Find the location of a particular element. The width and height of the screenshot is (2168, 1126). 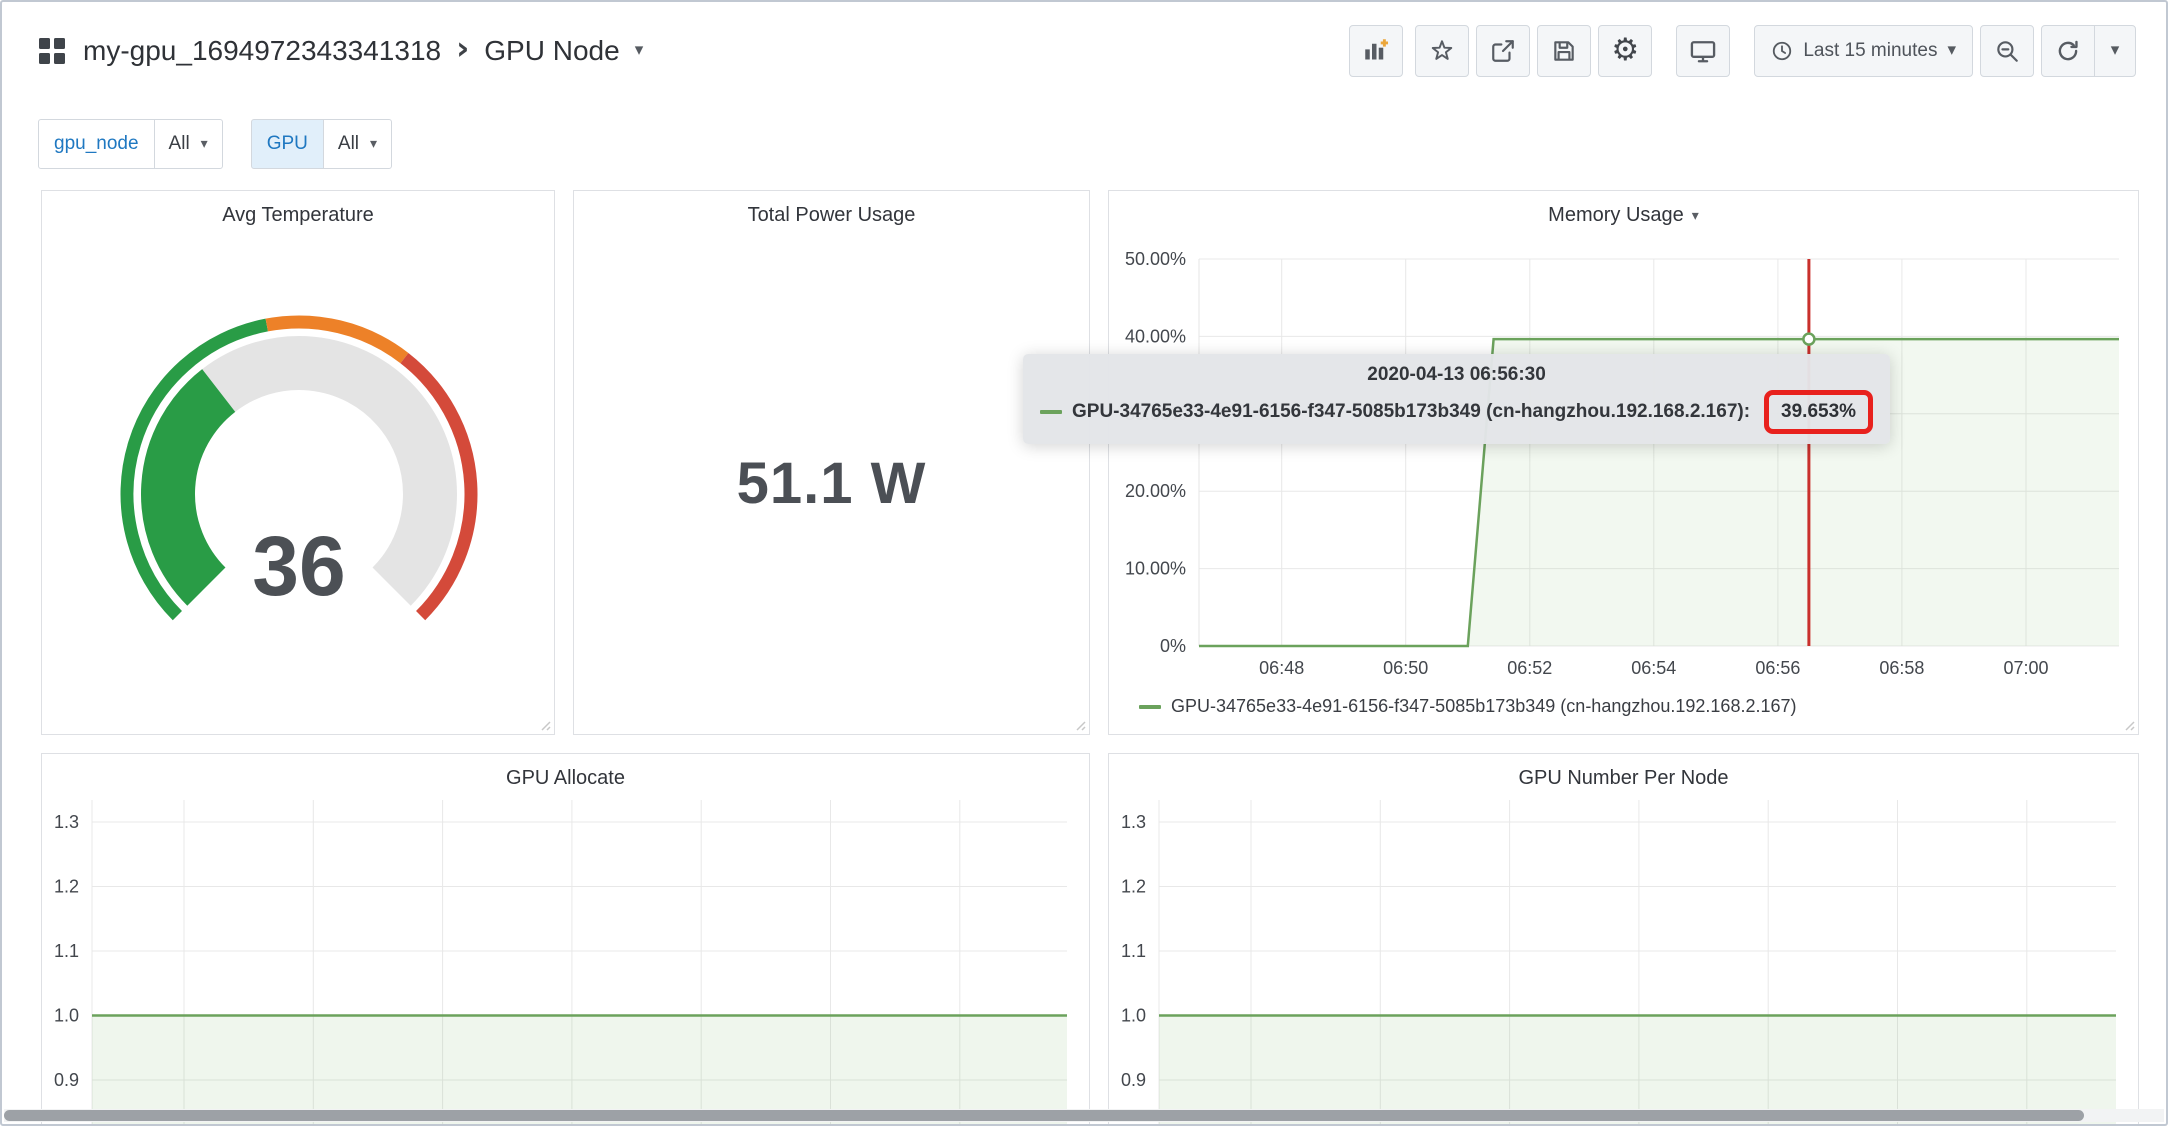

variable-gpu-node: gpu_node All ▾ is located at coordinates (130, 144).